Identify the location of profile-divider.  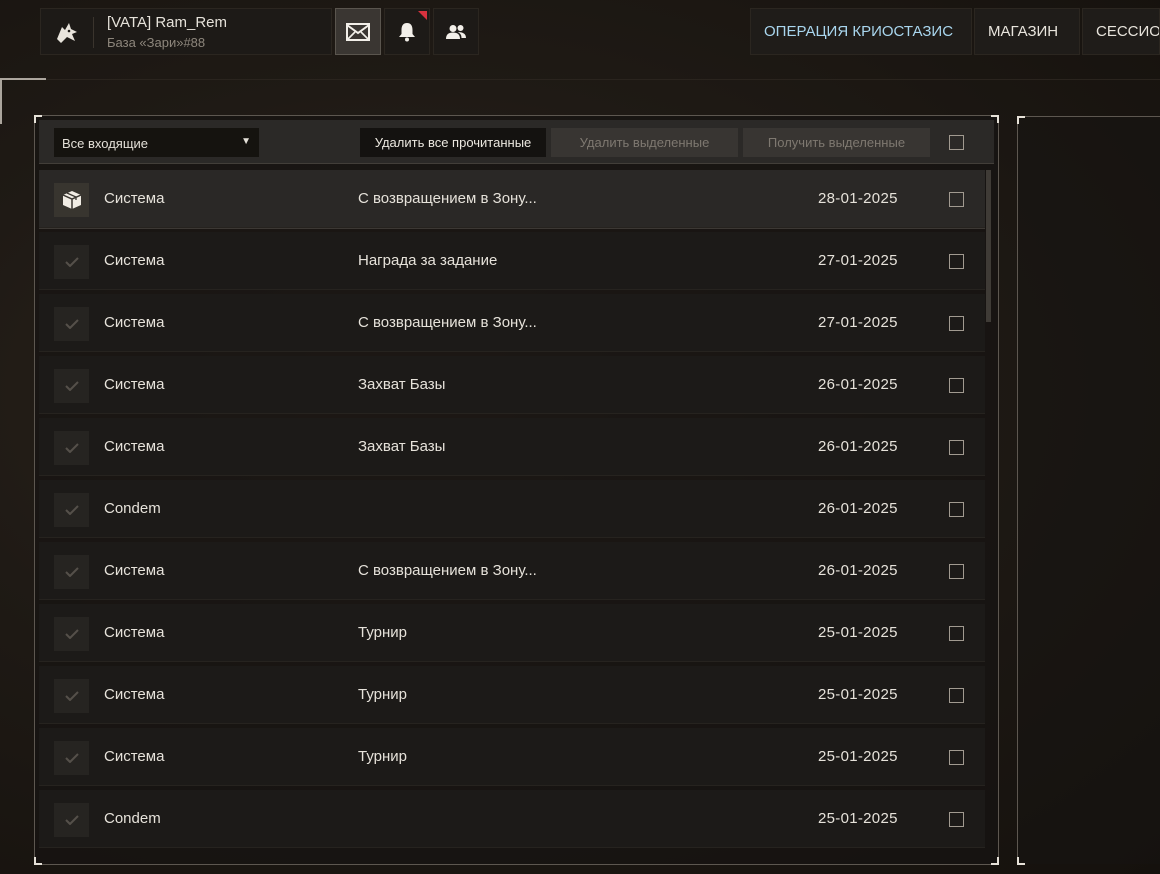
(93, 32).